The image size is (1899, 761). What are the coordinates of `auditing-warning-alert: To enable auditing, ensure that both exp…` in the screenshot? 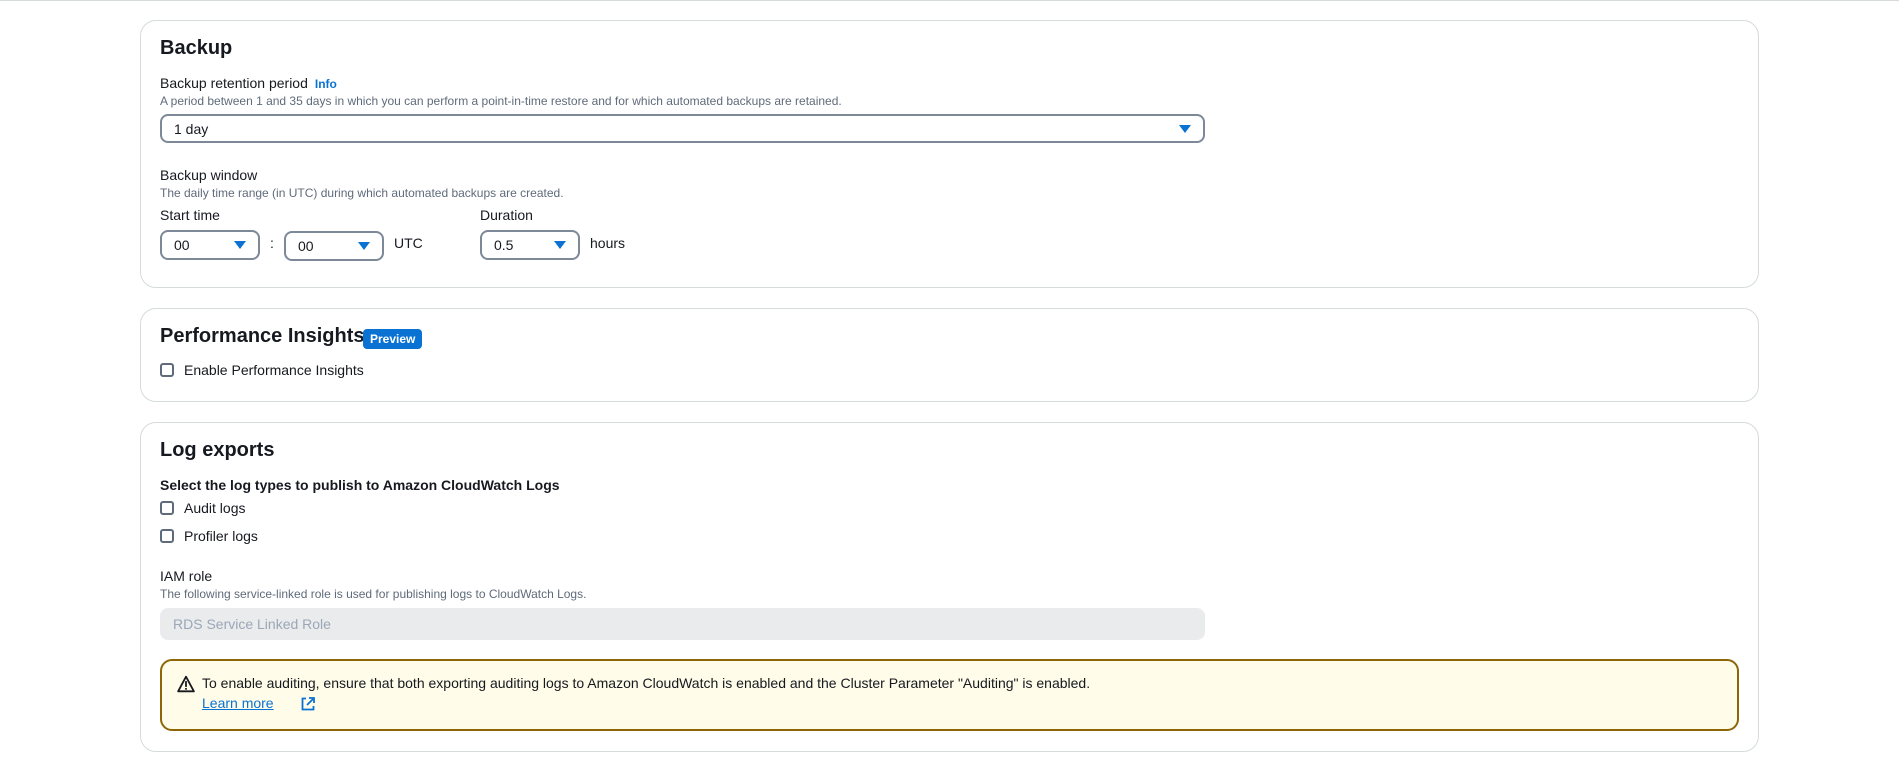 It's located at (949, 695).